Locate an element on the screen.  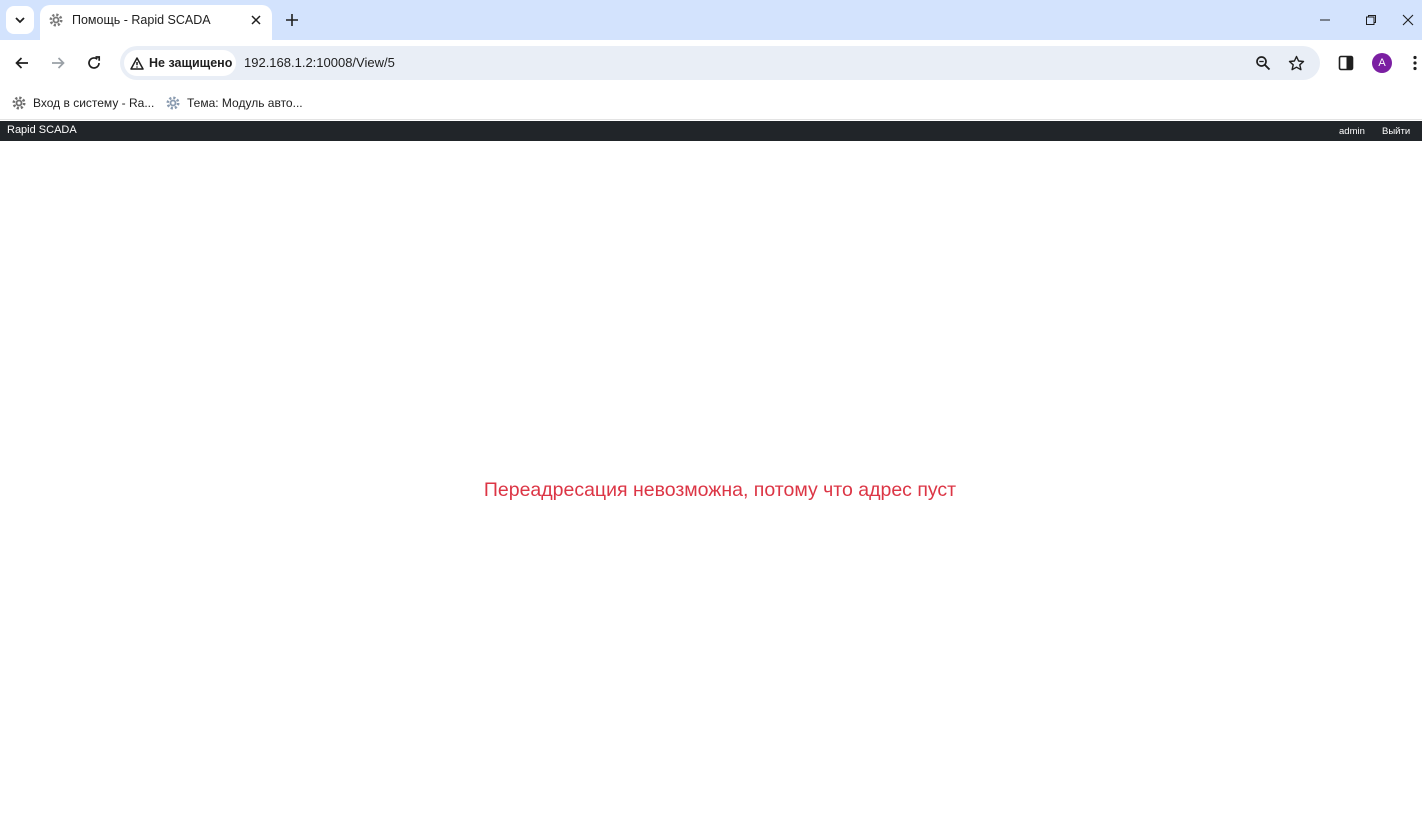
side-panel-button is located at coordinates (1346, 63).